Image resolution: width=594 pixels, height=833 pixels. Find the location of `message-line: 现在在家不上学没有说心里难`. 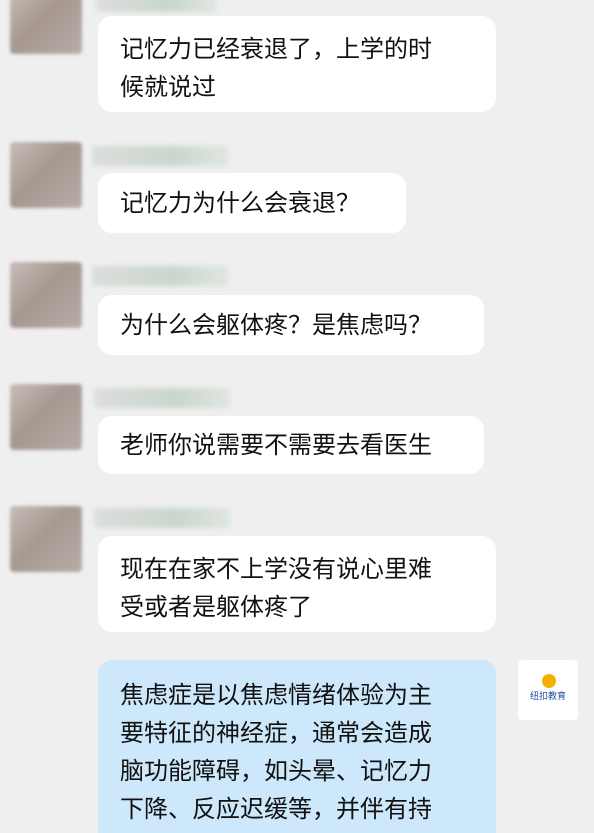

message-line: 现在在家不上学没有说心里难 is located at coordinates (276, 569).